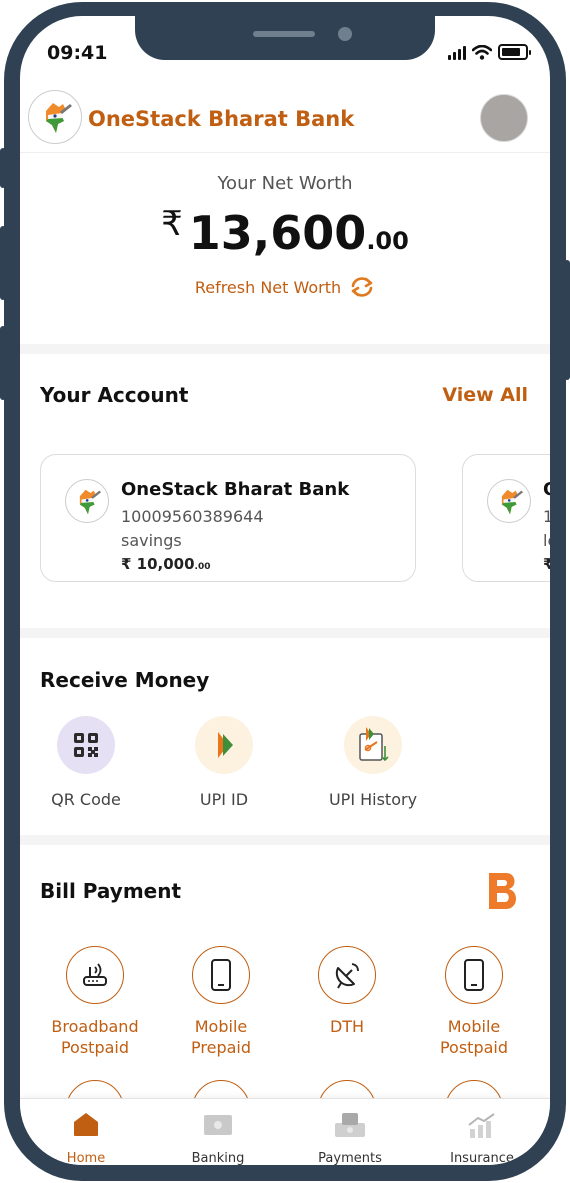  I want to click on insurance-icon, so click(482, 1127).